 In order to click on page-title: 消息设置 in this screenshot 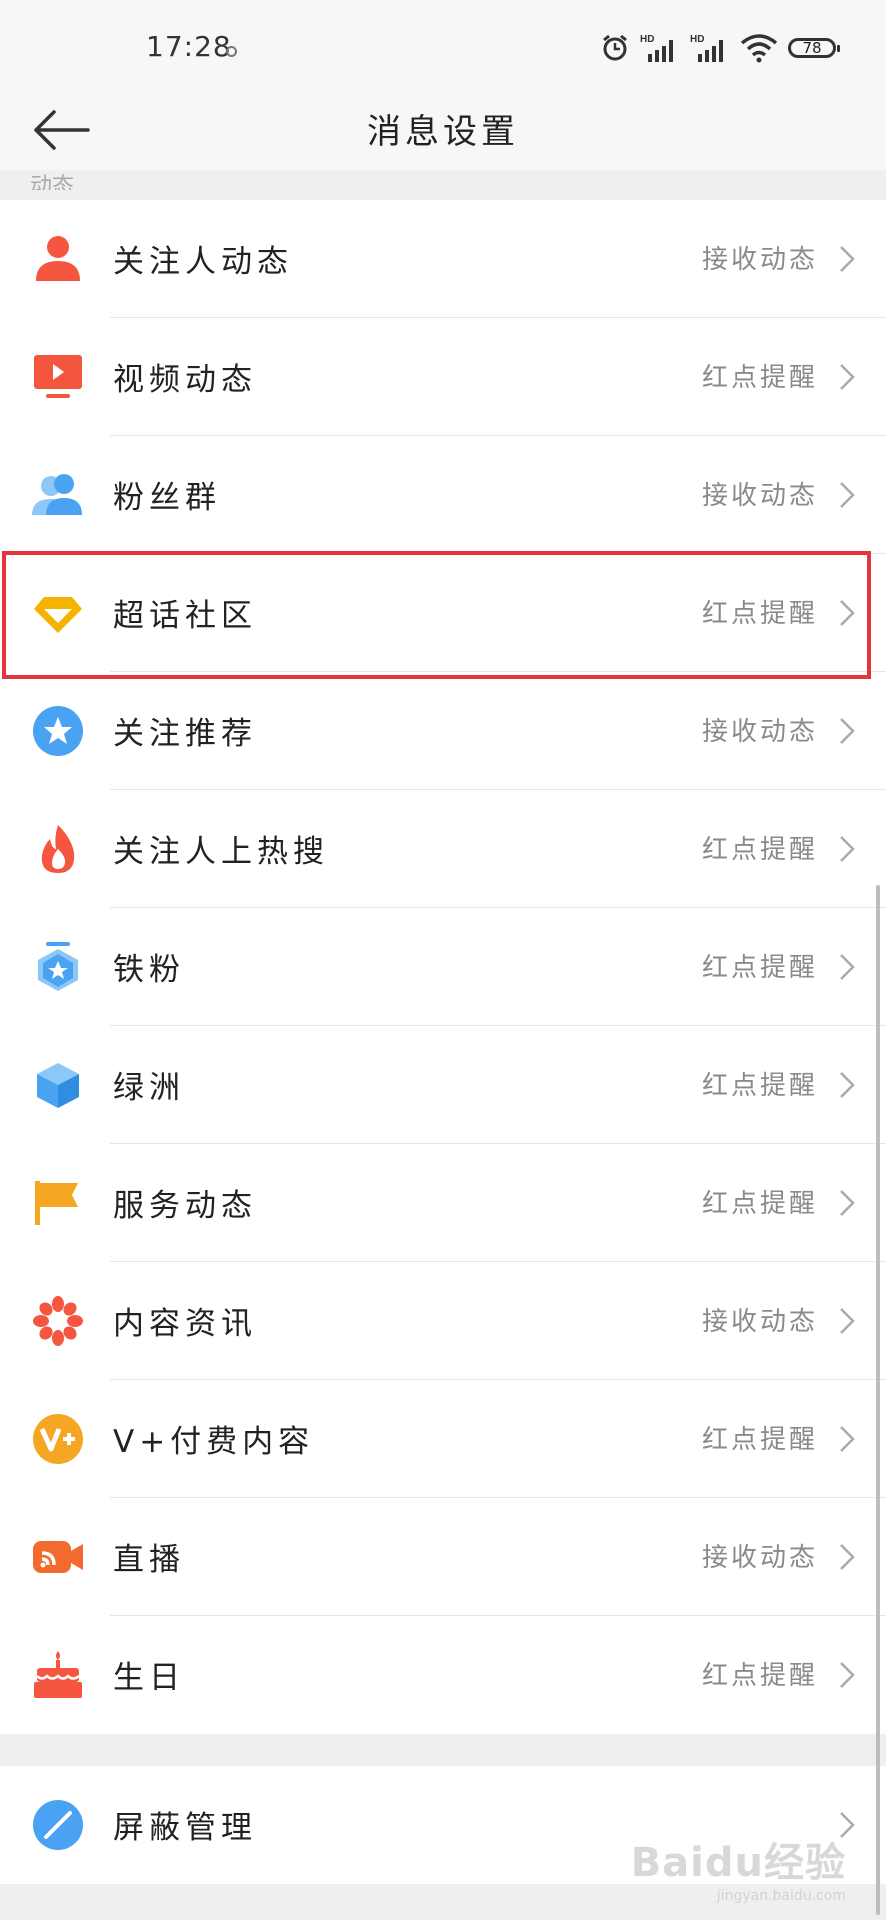, I will do `click(443, 132)`.